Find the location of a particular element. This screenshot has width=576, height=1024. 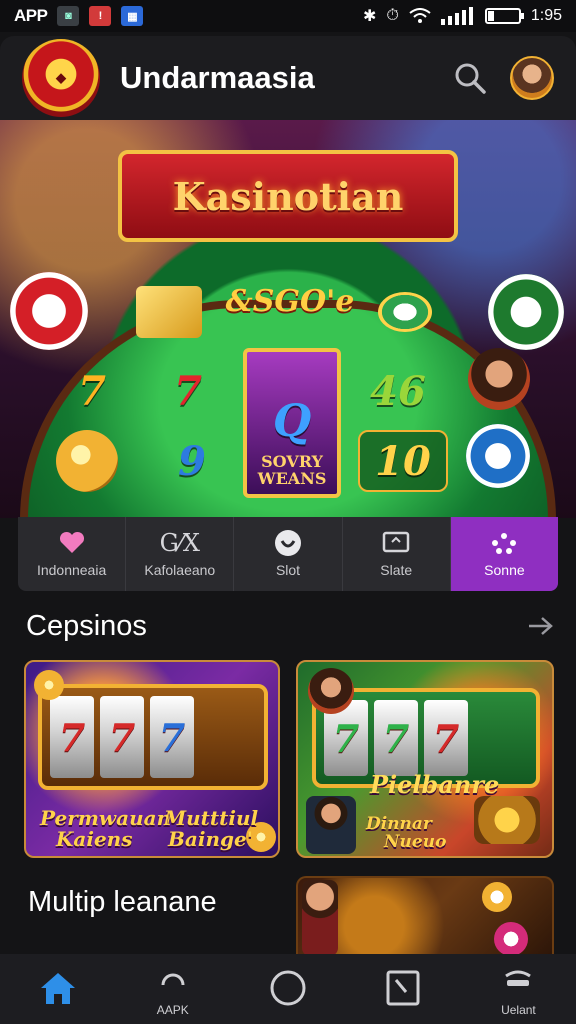

heart-icon is located at coordinates (72, 543).